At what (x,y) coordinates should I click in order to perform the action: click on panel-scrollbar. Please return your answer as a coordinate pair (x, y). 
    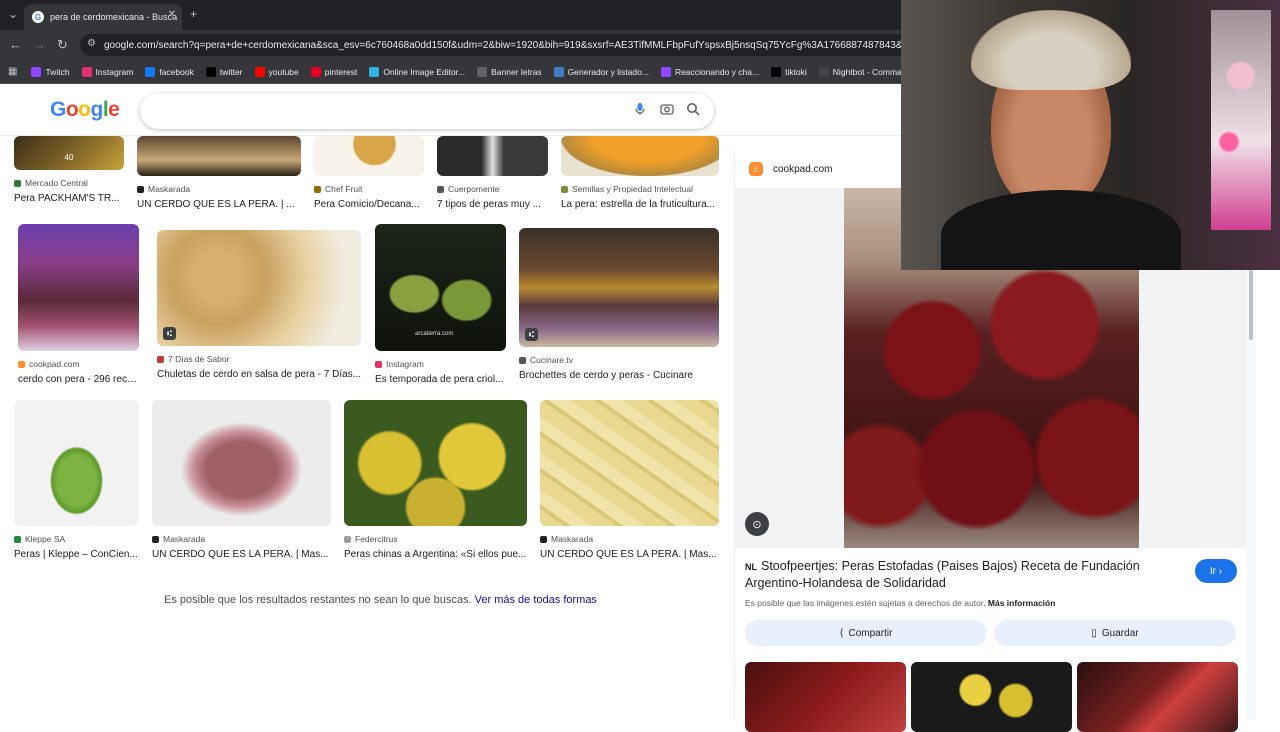
    Looking at the image, I should click on (1251, 495).